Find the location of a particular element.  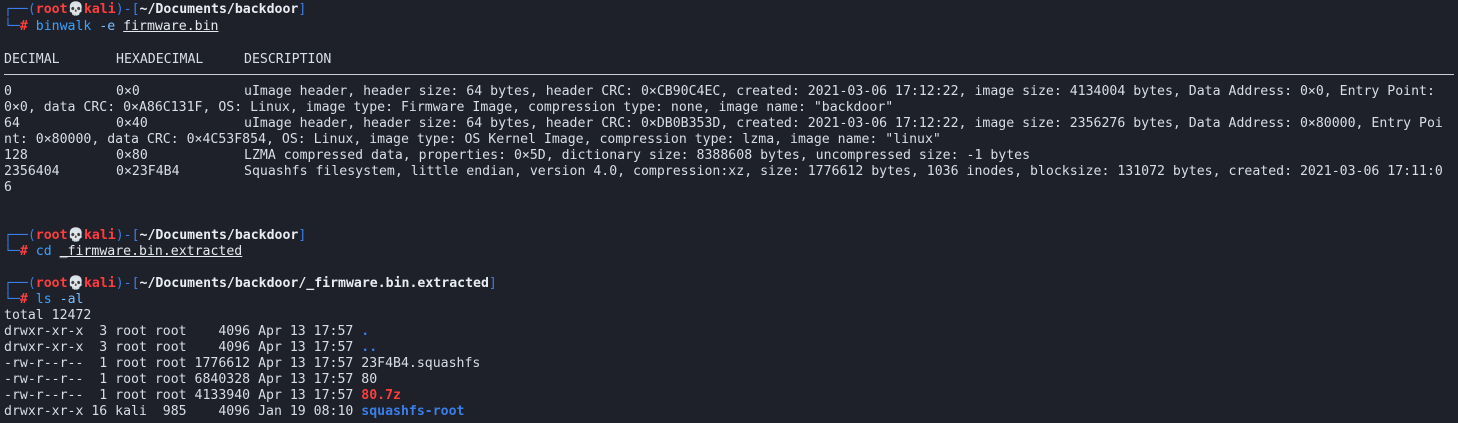

row-hexadecimal: 0×80 is located at coordinates (132, 155).